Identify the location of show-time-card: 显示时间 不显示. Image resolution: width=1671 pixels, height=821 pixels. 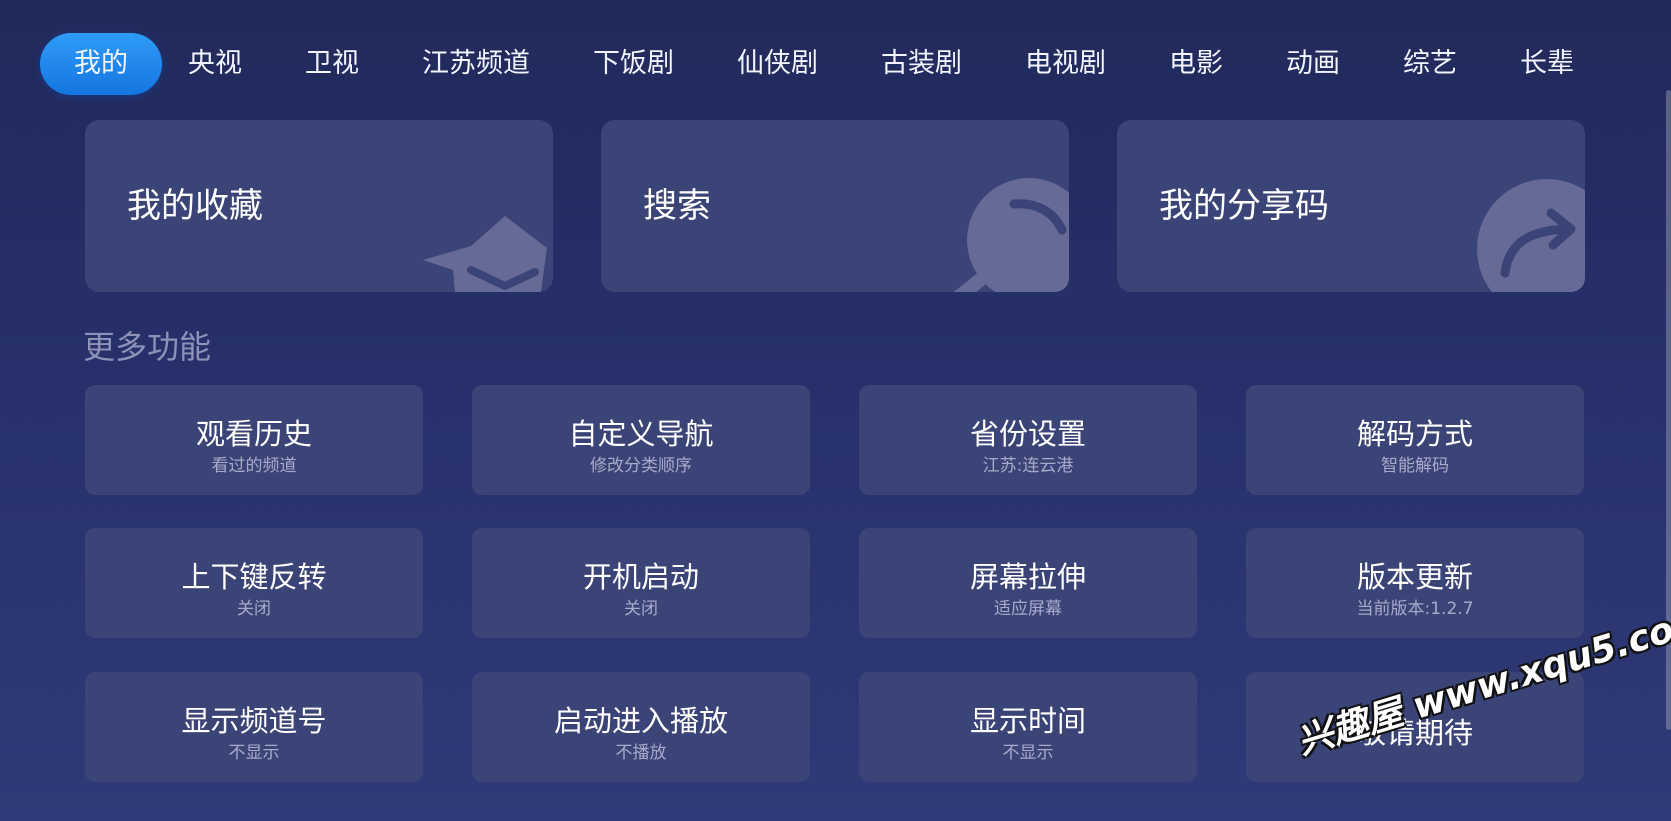
(1028, 727).